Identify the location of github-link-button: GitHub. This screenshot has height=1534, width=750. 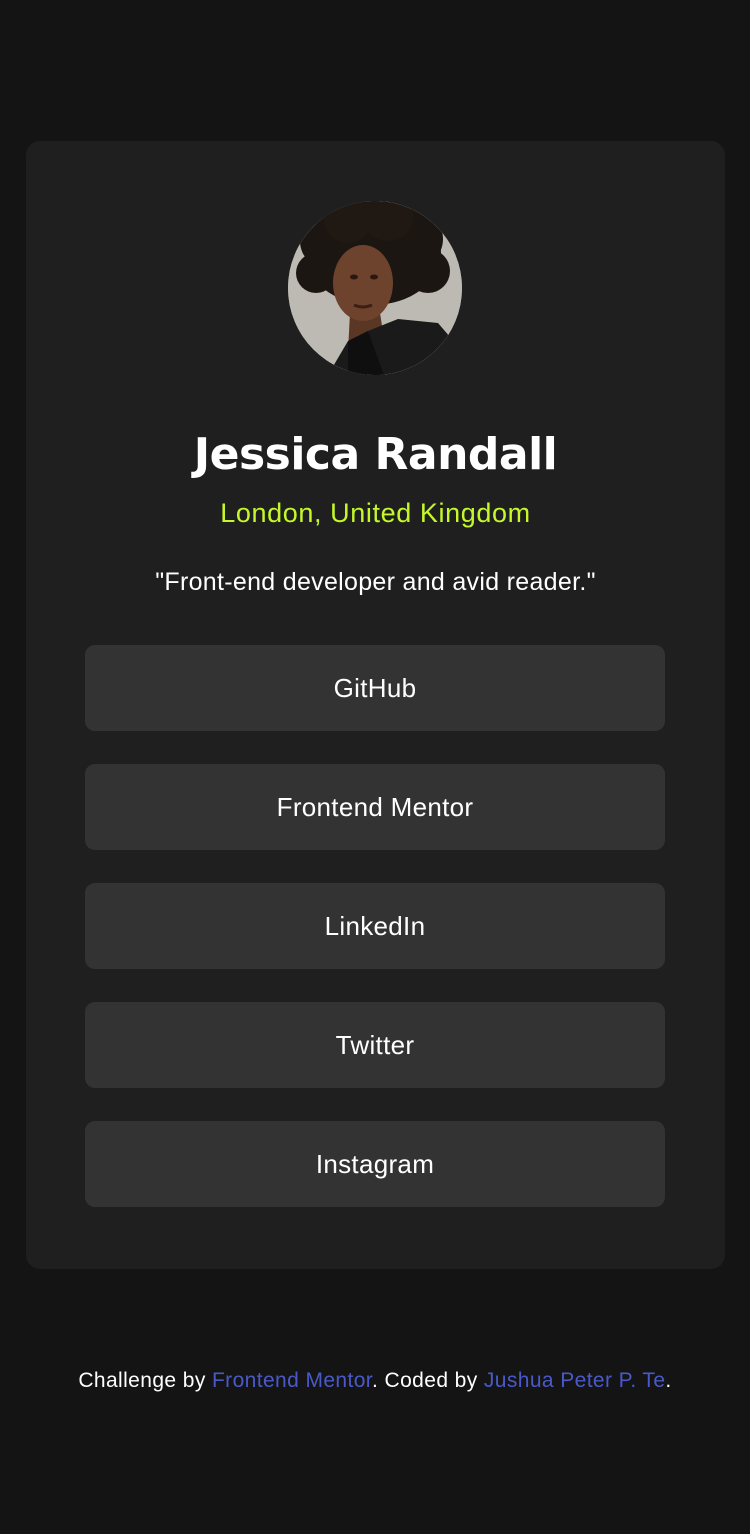
(375, 688).